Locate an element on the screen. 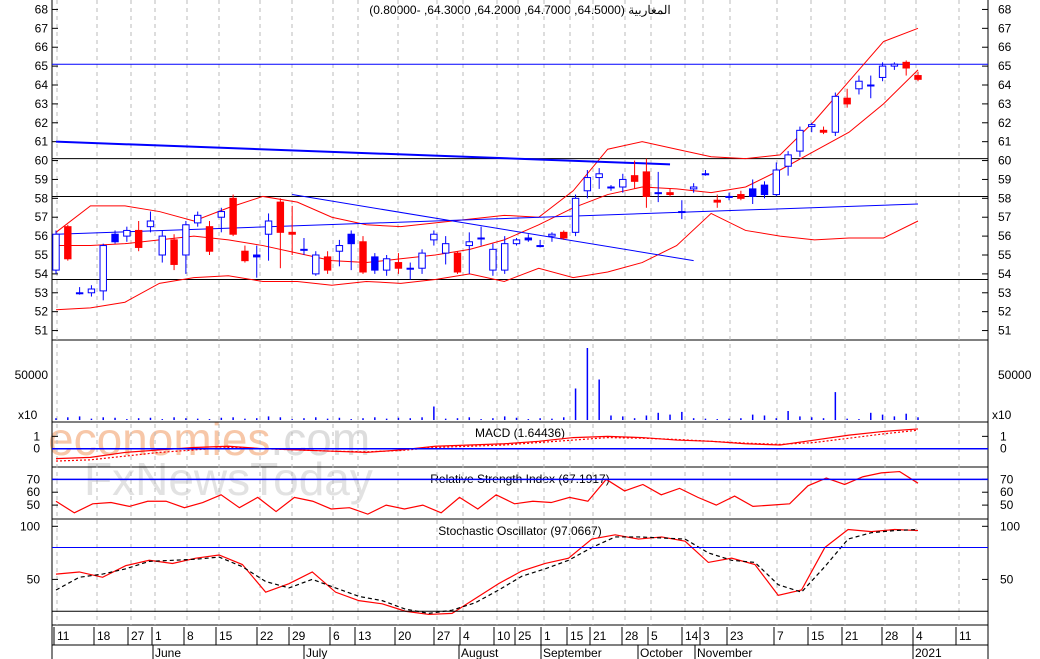 The width and height of the screenshot is (1040, 659). price-tick-label-left: 53 is located at coordinates (42, 293).